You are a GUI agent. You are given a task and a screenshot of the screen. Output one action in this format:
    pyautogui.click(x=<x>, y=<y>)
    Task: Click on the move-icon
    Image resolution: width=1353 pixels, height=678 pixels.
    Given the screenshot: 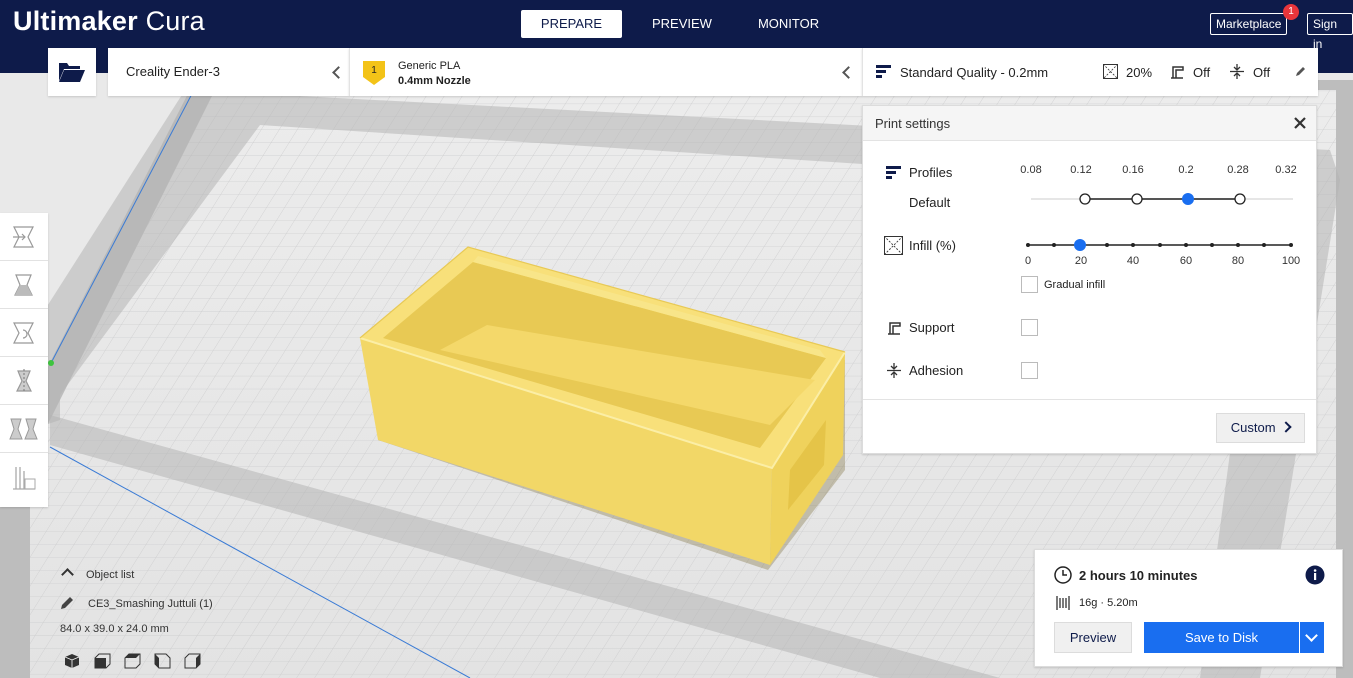 What is the action you would take?
    pyautogui.click(x=23, y=237)
    